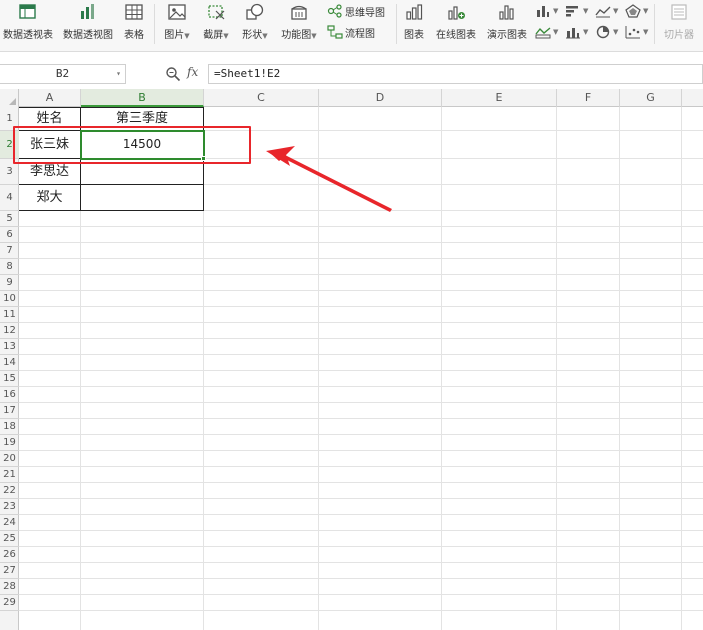 Image resolution: width=703 pixels, height=630 pixels. Describe the element at coordinates (546, 11) in the screenshot. I see `column-chart-button: ▼` at that location.